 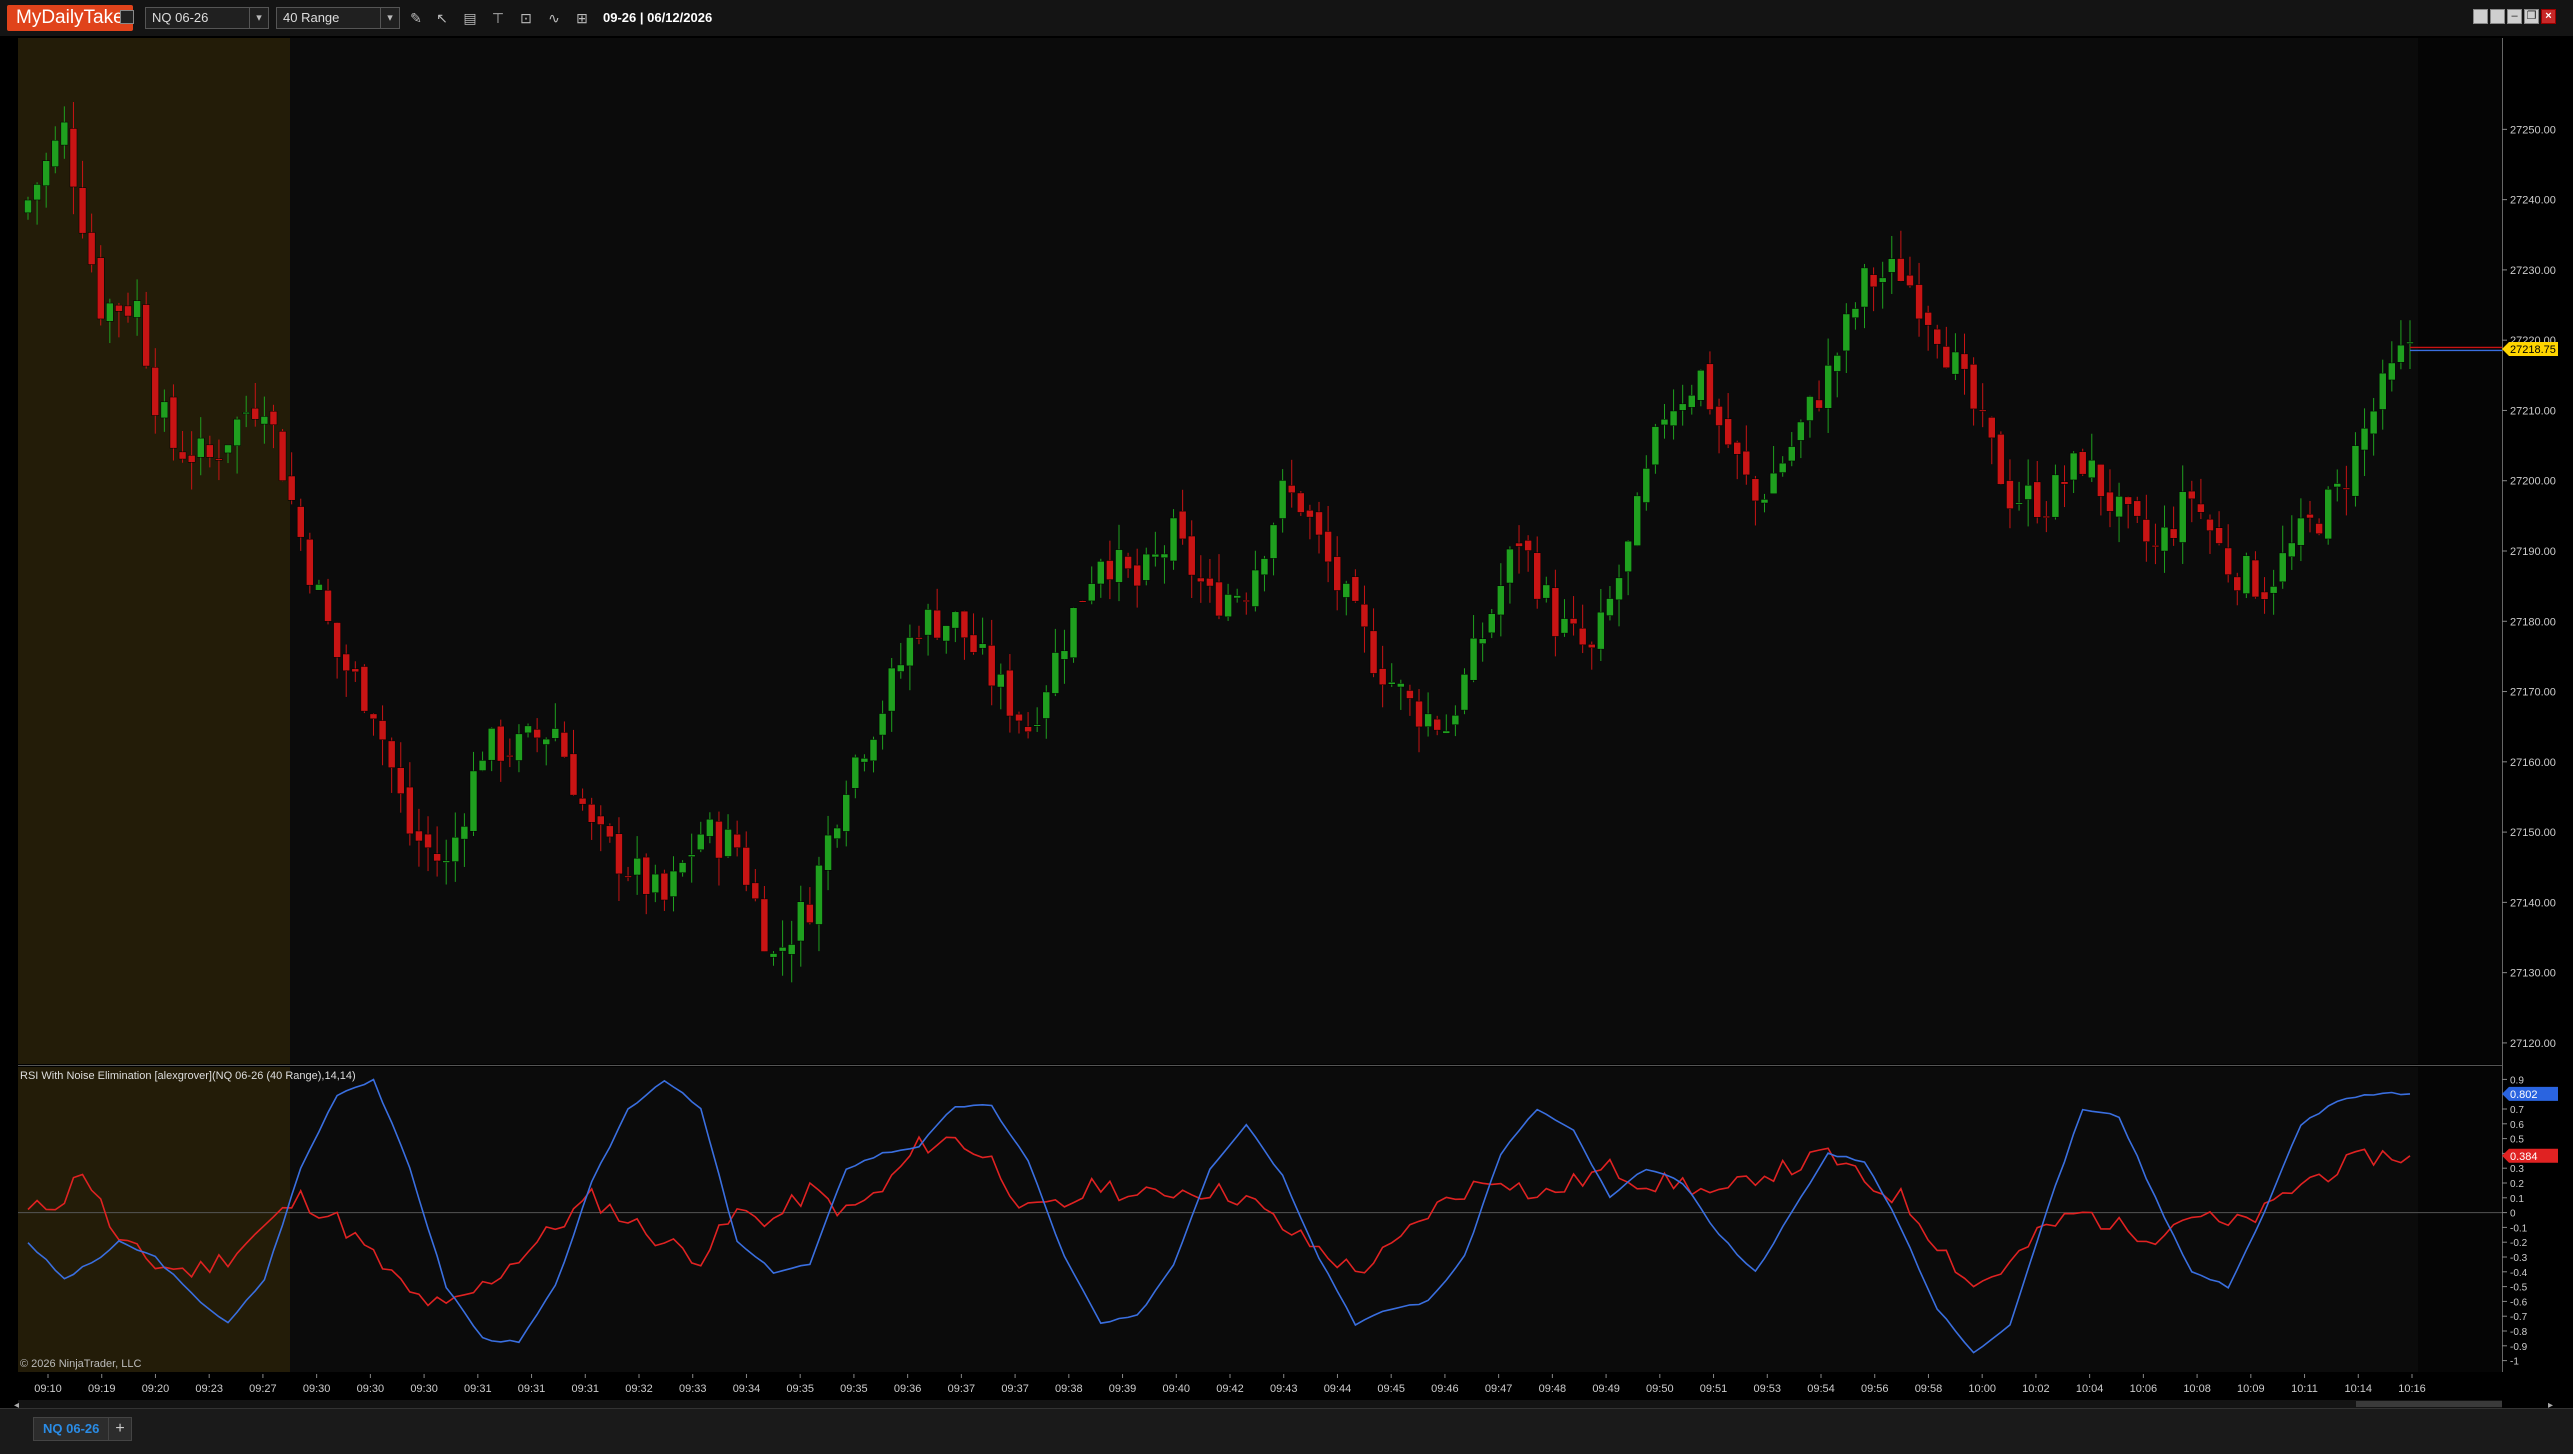 I want to click on pointer-icon: ↖, so click(x=442, y=18).